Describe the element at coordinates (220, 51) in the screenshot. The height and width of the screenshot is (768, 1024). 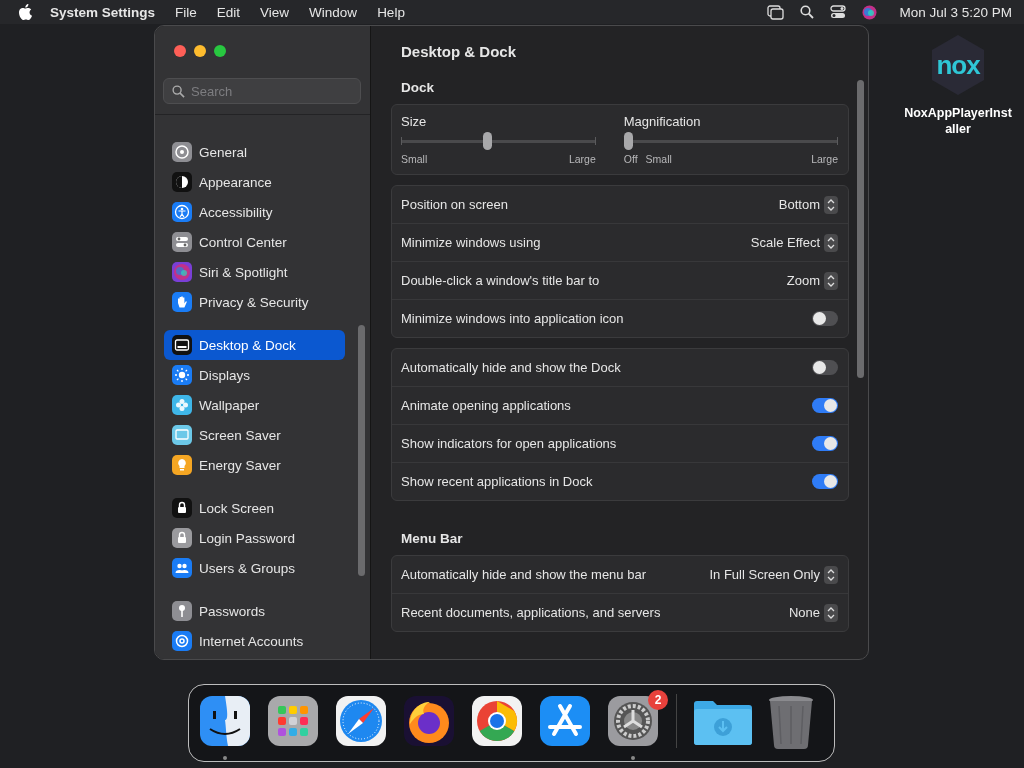
I see `zoom-button` at that location.